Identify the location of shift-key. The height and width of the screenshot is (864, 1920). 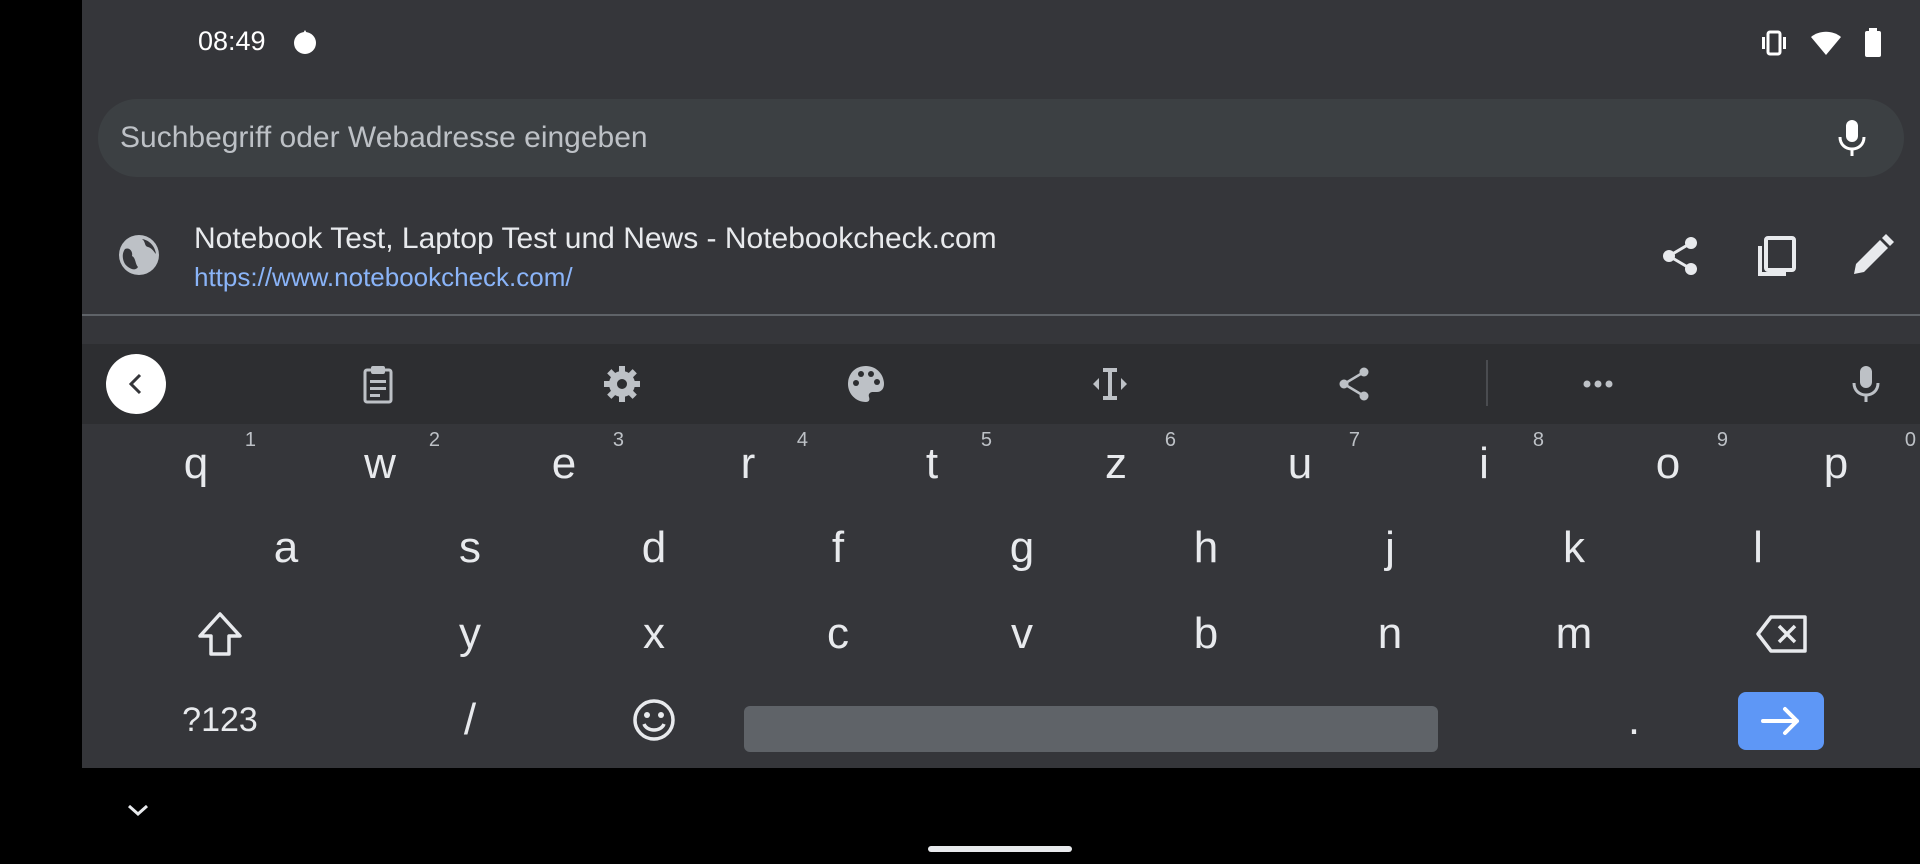
(220, 634).